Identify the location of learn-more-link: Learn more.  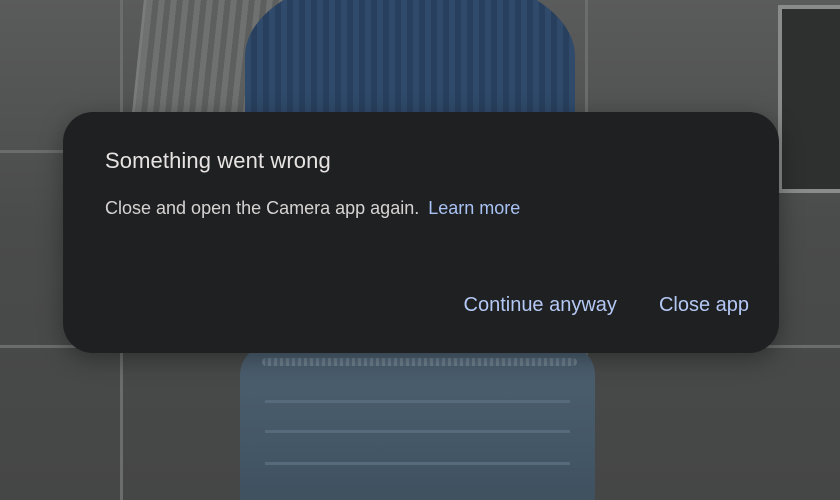
(474, 208).